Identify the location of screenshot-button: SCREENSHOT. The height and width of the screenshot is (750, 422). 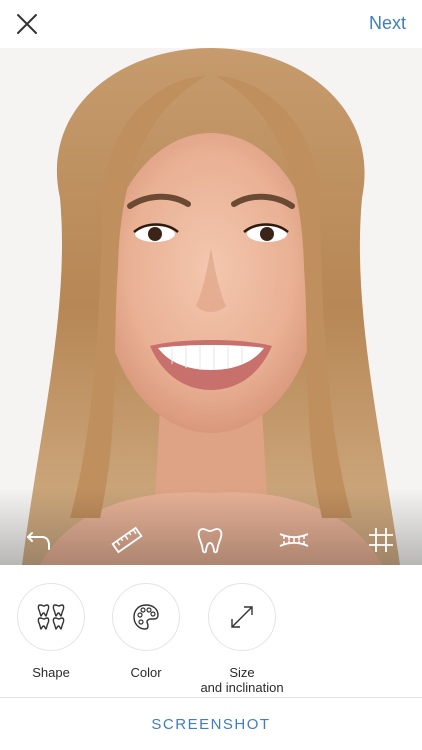
(210, 724).